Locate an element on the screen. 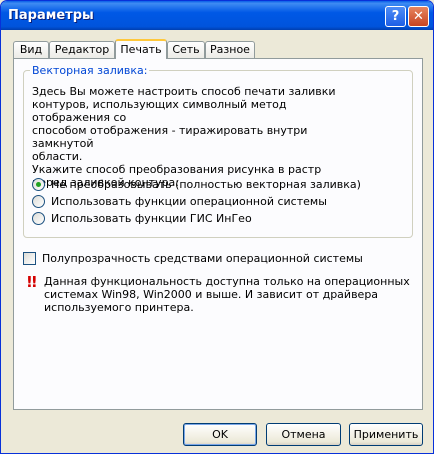 The width and height of the screenshot is (434, 454). tab-print: Печать is located at coordinates (141, 49).